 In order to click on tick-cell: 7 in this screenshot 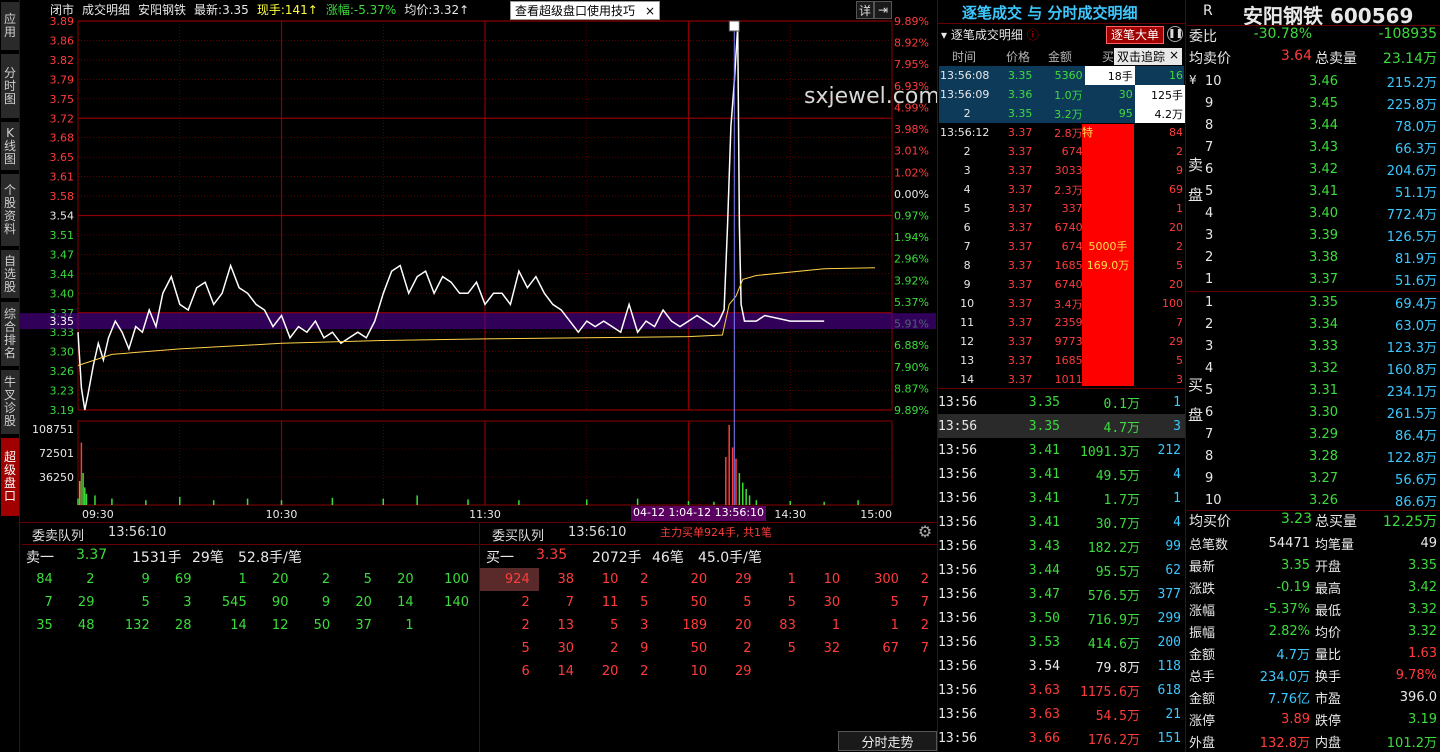, I will do `click(1179, 322)`.